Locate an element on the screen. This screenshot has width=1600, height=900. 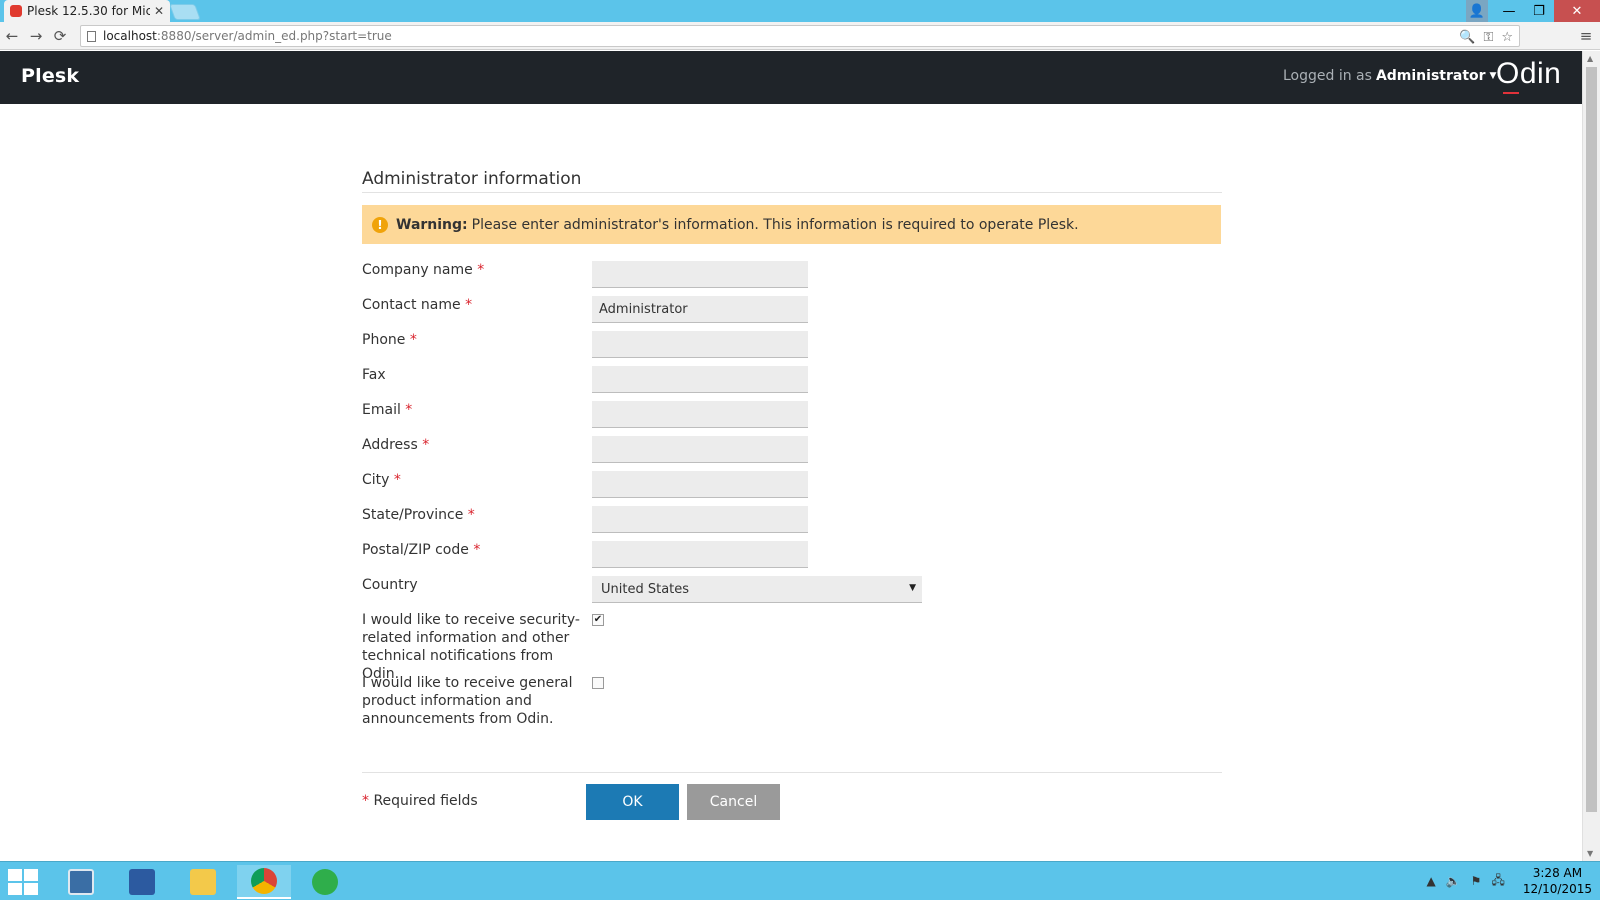
new-tab-button is located at coordinates (185, 12).